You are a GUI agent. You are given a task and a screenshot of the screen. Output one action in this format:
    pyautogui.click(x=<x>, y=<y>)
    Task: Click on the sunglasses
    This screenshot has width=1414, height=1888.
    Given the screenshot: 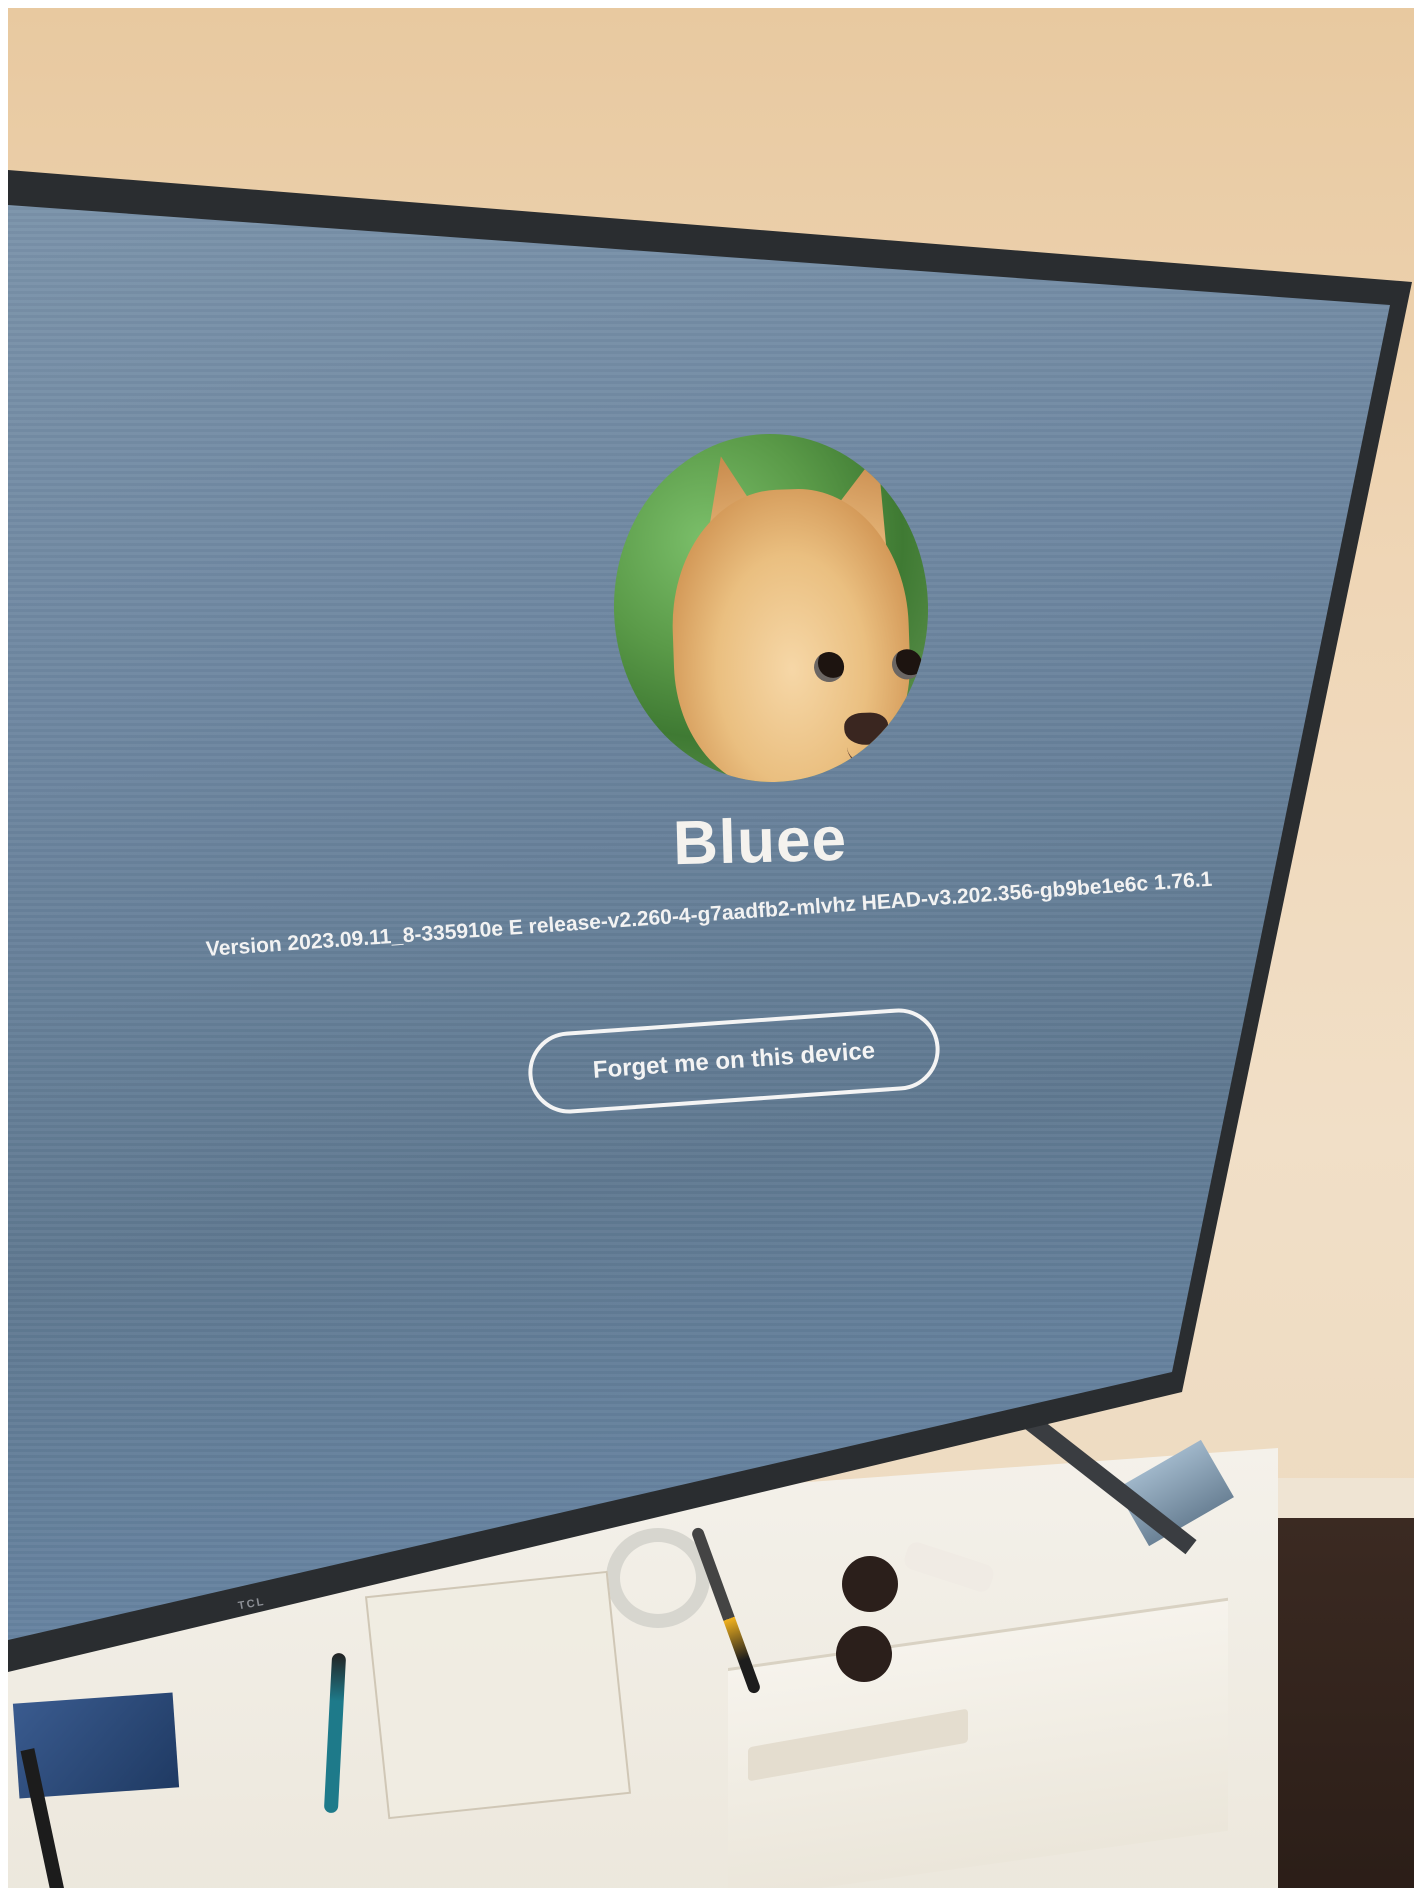 What is the action you would take?
    pyautogui.click(x=870, y=1584)
    